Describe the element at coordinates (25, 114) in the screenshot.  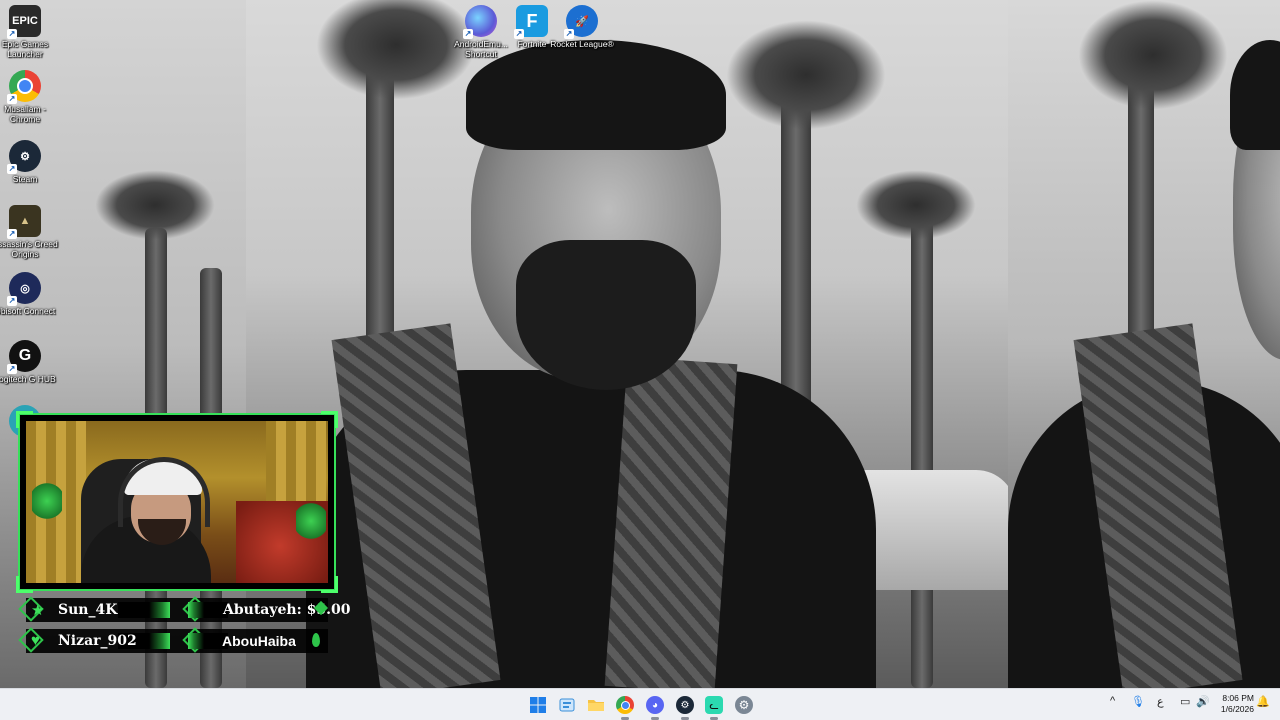
I see `desktop-icon-label: Musallam - Chrome` at that location.